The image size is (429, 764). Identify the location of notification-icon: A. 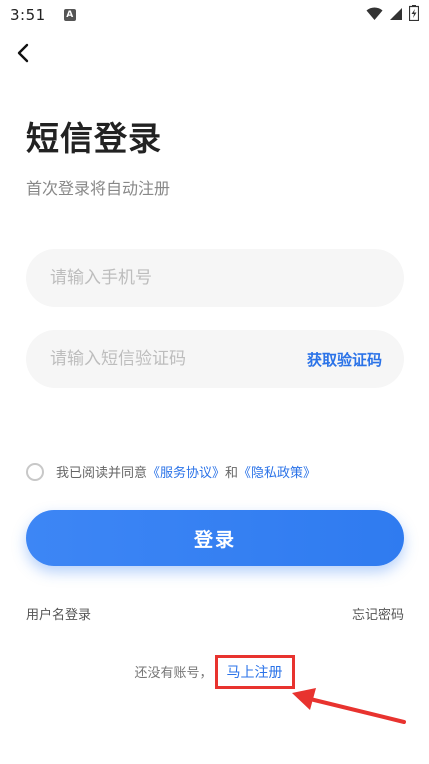
(69, 15).